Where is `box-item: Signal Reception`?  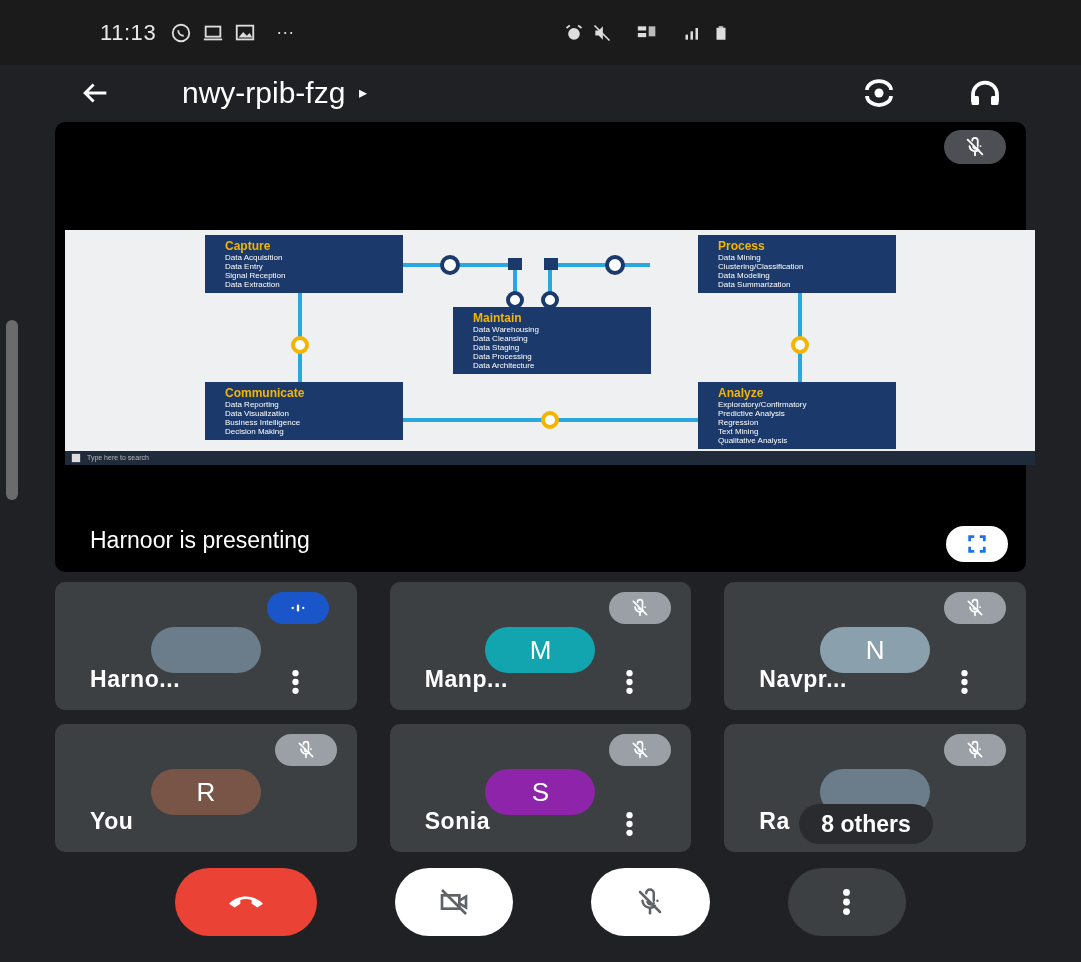 box-item: Signal Reception is located at coordinates (256, 275).